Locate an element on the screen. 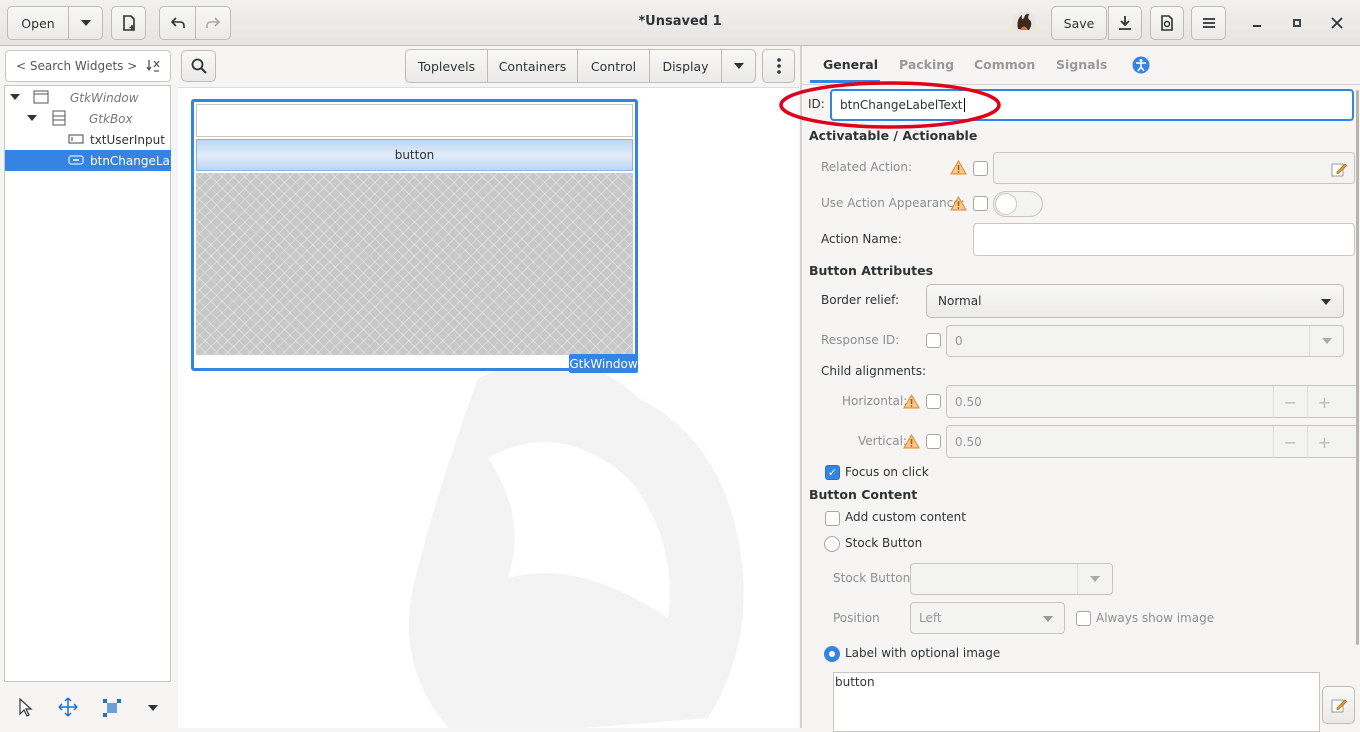  label-with-image-radio is located at coordinates (832, 654).